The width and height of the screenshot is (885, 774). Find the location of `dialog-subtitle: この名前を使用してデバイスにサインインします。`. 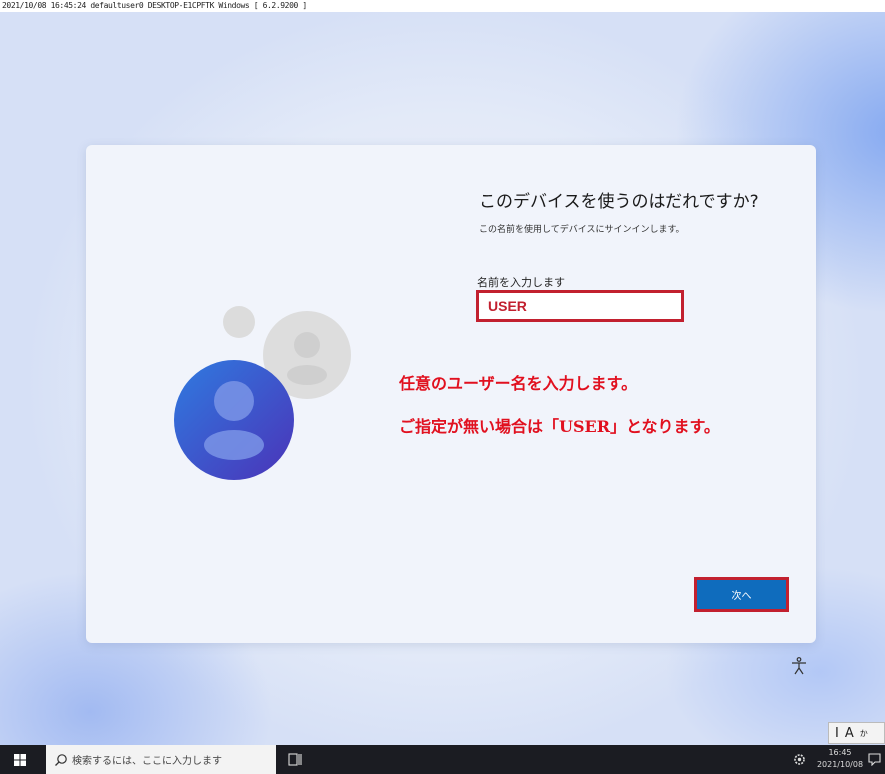

dialog-subtitle: この名前を使用してデバイスにサインインします。 is located at coordinates (582, 230).